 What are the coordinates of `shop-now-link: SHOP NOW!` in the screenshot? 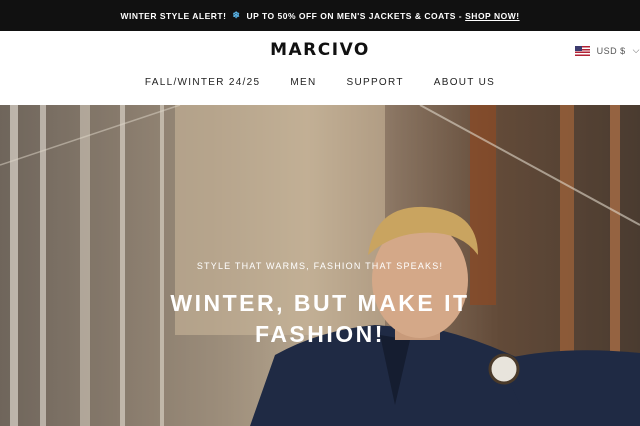 It's located at (492, 16).